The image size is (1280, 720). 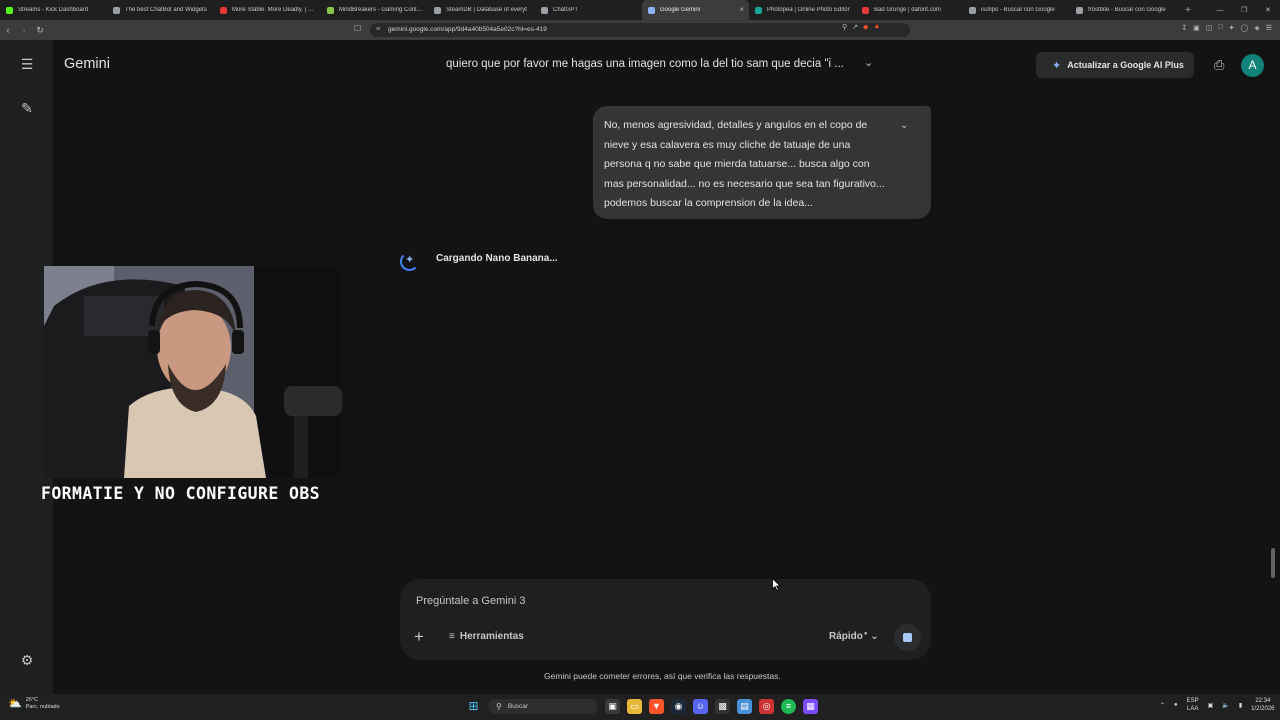 I want to click on tools-label: Herramientas, so click(x=491, y=636).